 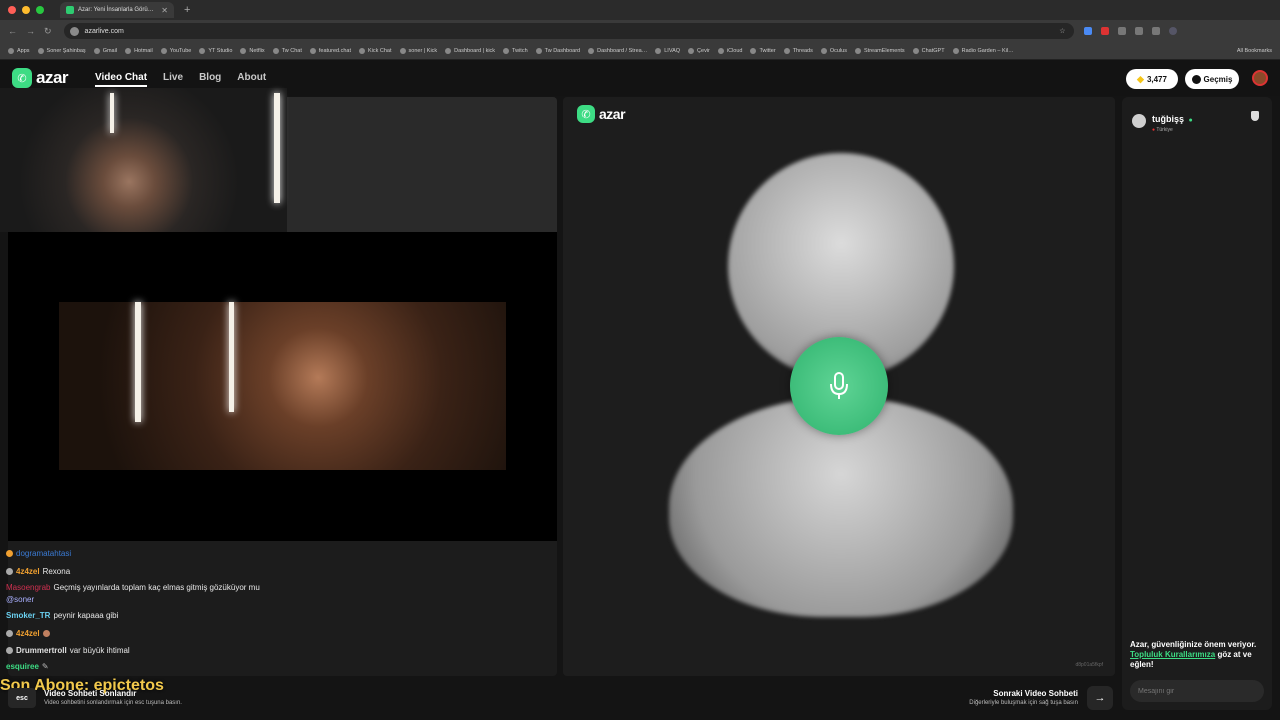 I want to click on report-shield-icon, so click(x=1255, y=116).